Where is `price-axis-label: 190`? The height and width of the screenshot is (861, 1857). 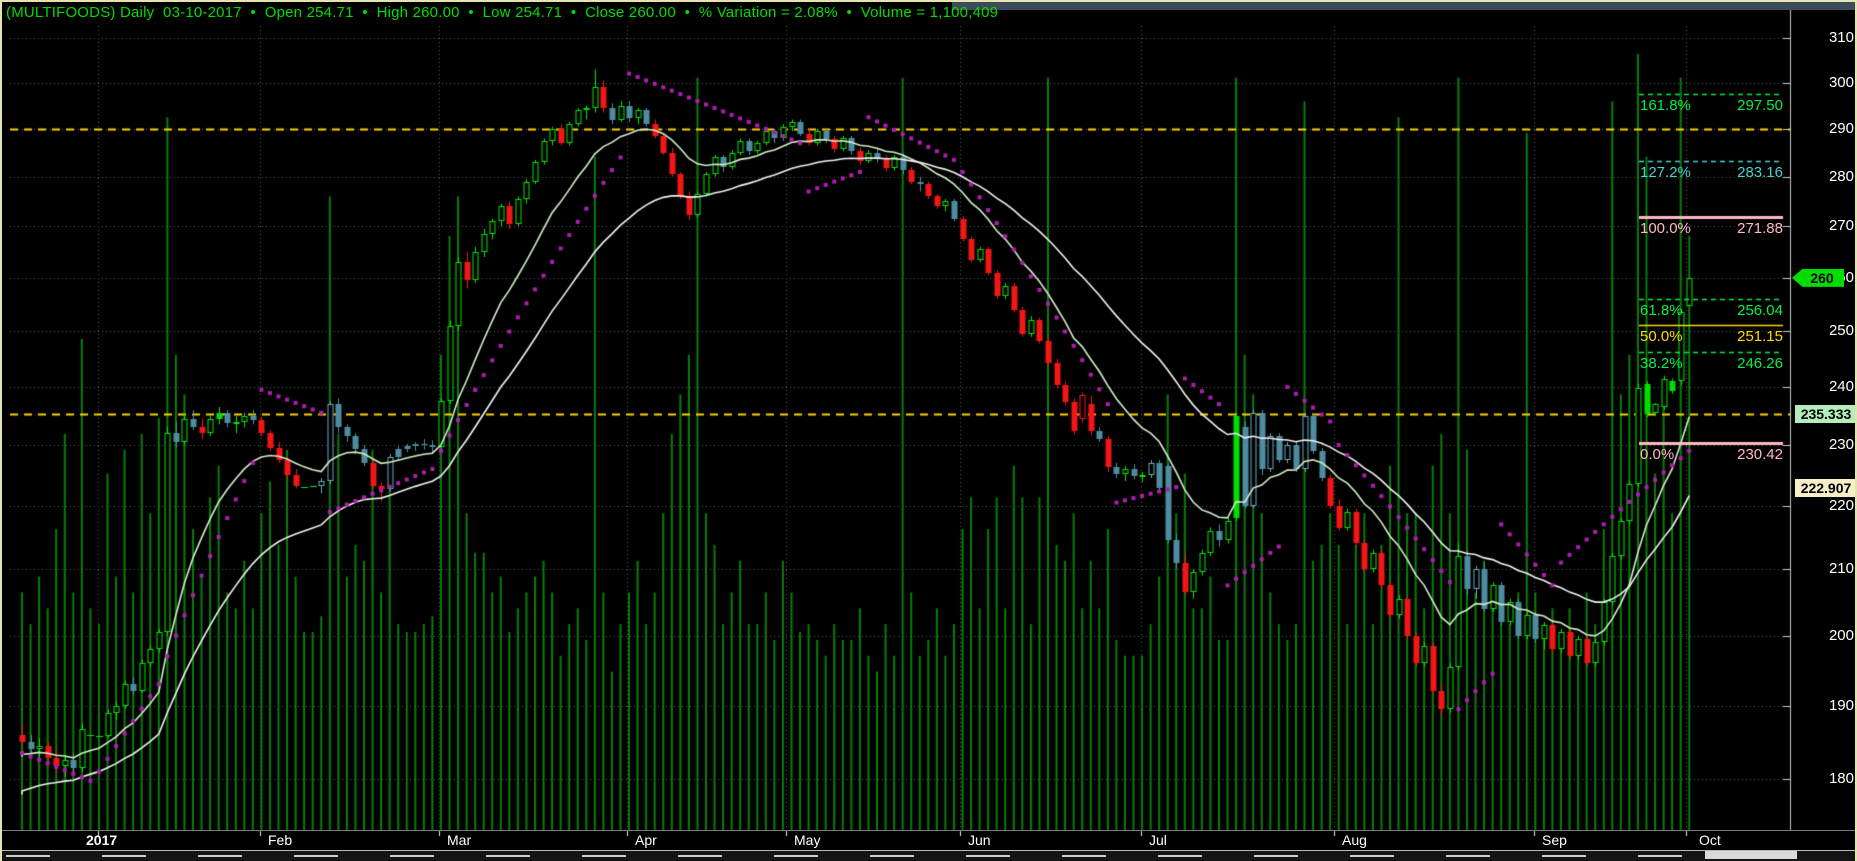 price-axis-label: 190 is located at coordinates (1841, 705).